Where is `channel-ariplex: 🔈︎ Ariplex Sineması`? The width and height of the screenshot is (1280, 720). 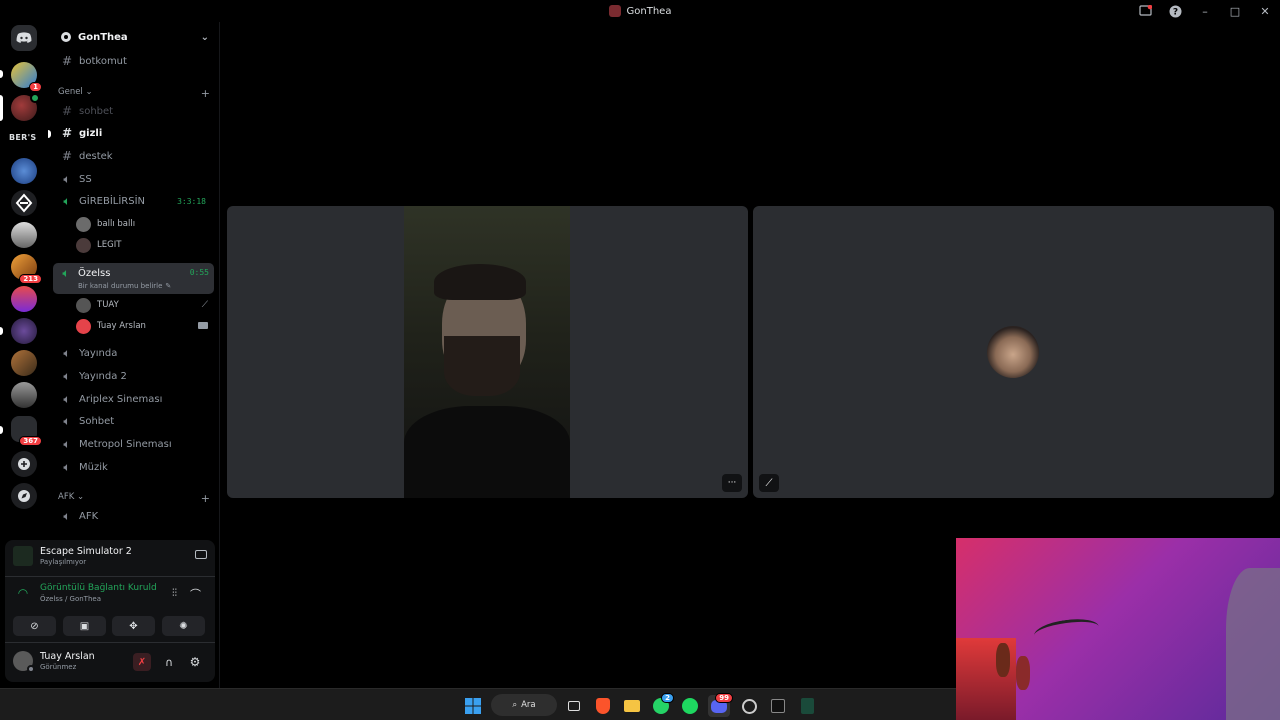 channel-ariplex: 🔈︎ Ariplex Sineması is located at coordinates (134, 399).